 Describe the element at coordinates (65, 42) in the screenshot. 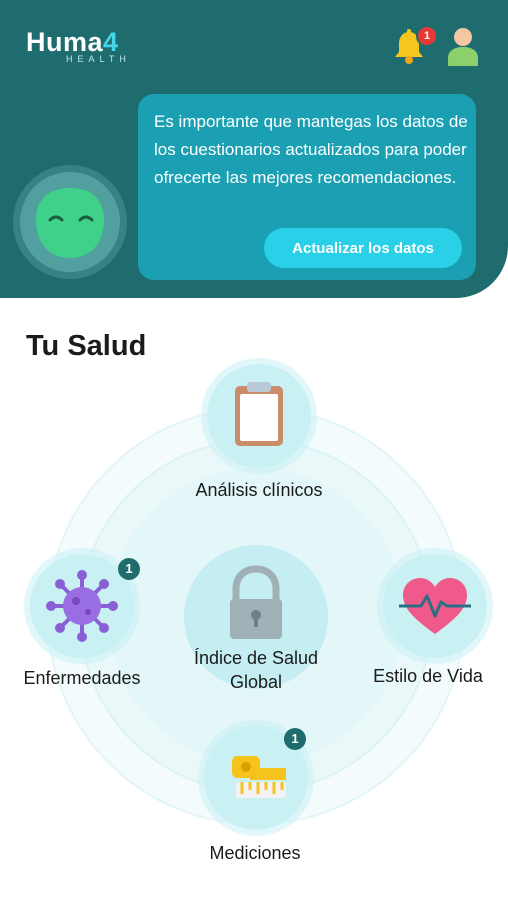

I see `logo-text: Huma` at that location.